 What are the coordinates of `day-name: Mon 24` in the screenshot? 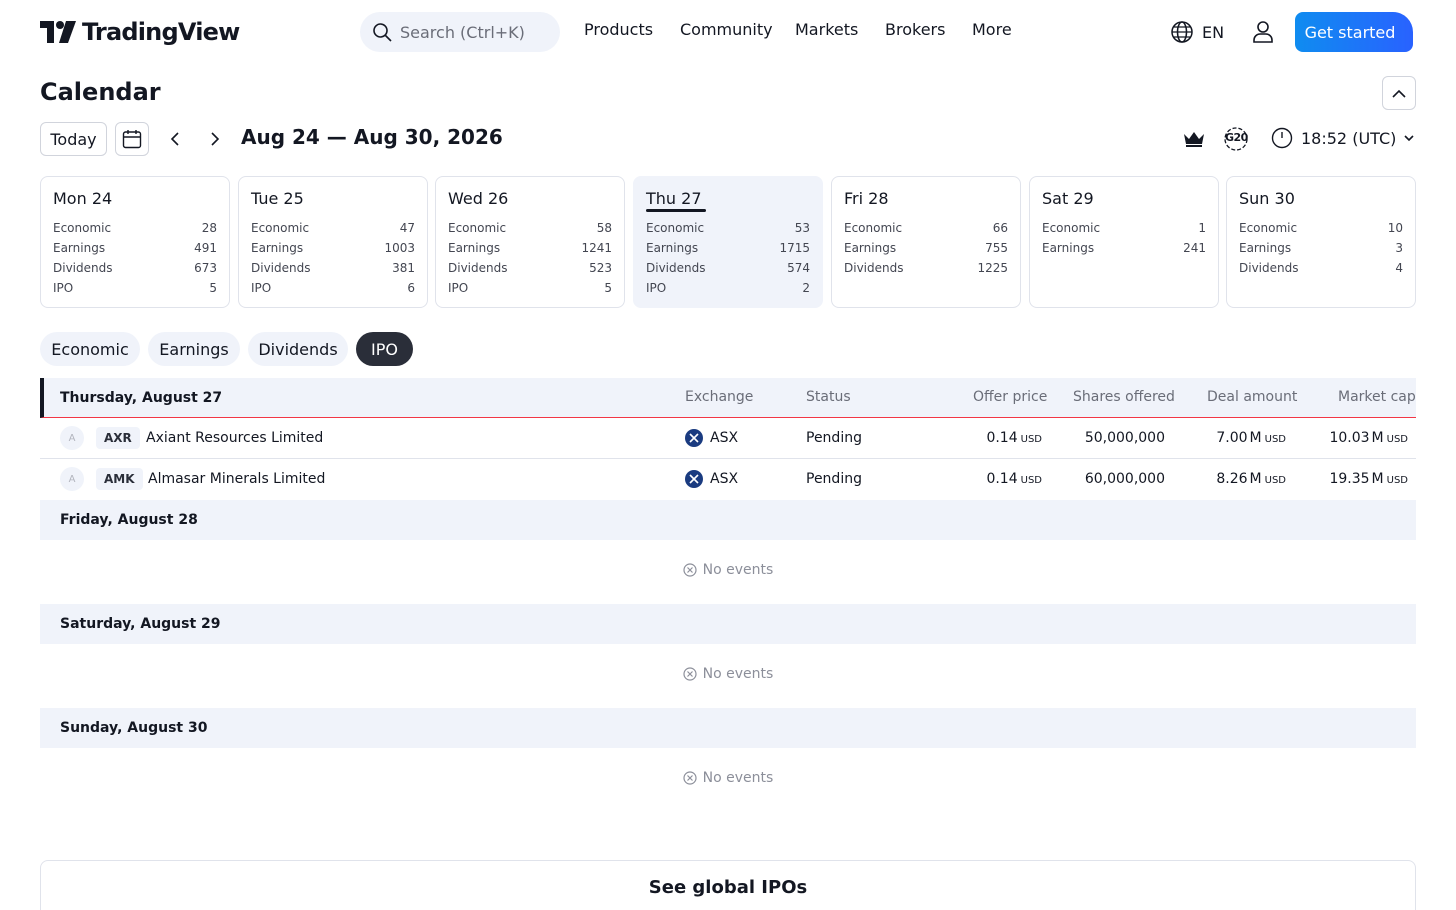 It's located at (83, 198).